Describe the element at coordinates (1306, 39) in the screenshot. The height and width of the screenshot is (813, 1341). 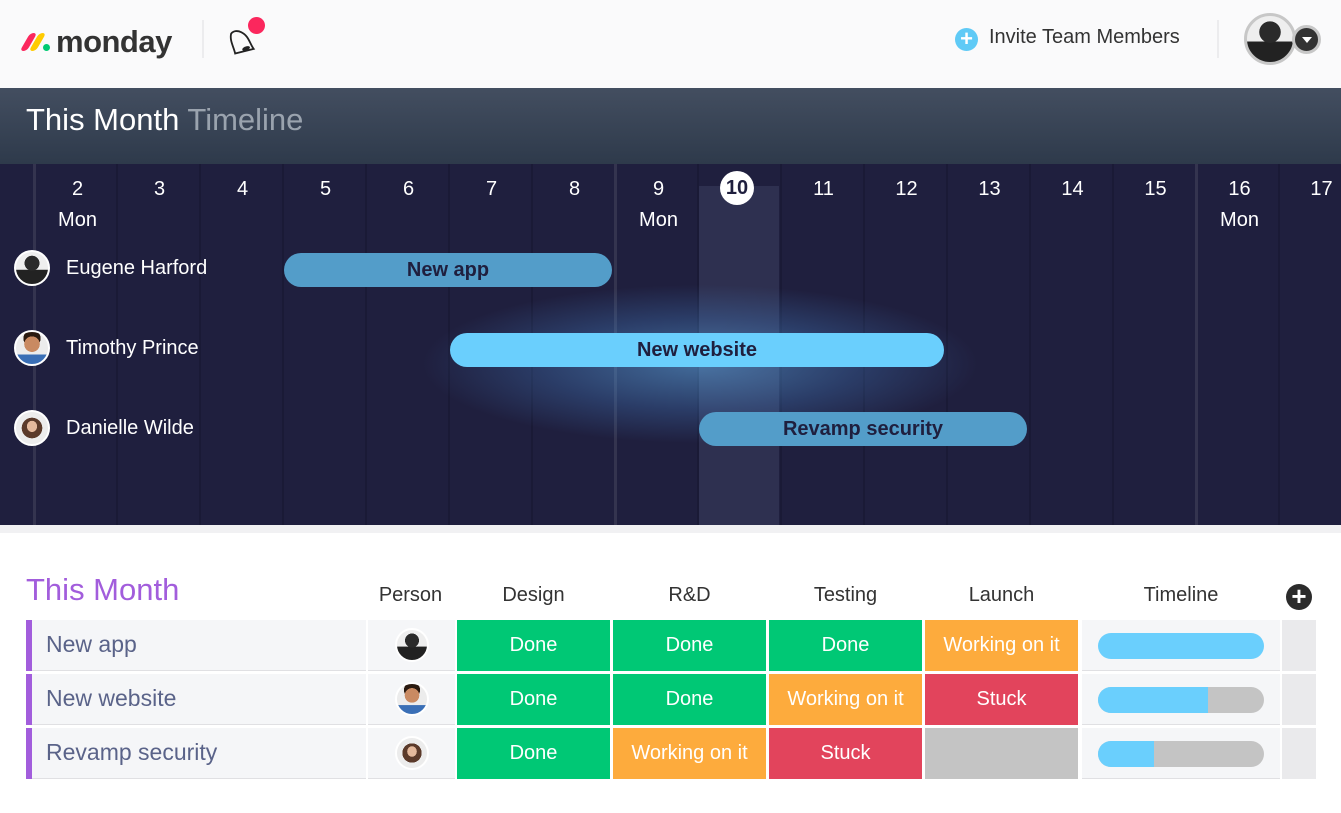
I see `chevron-down-icon` at that location.